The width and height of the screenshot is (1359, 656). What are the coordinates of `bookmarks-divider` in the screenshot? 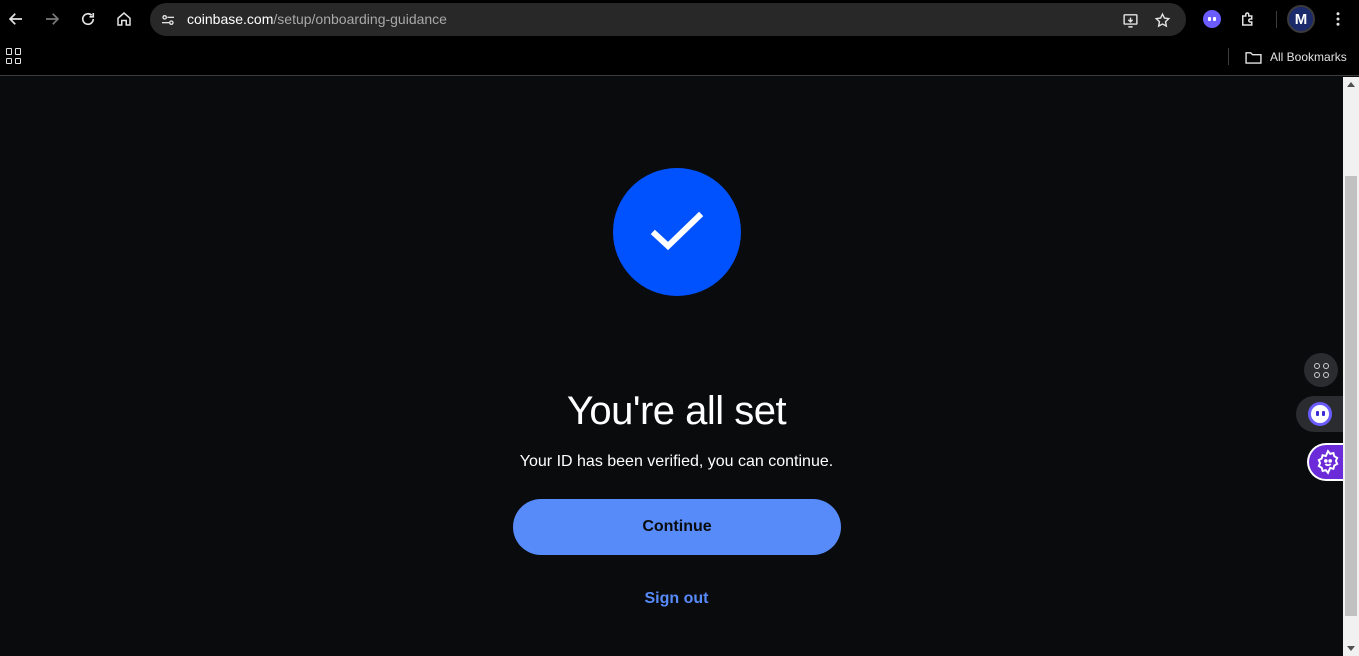 It's located at (1228, 56).